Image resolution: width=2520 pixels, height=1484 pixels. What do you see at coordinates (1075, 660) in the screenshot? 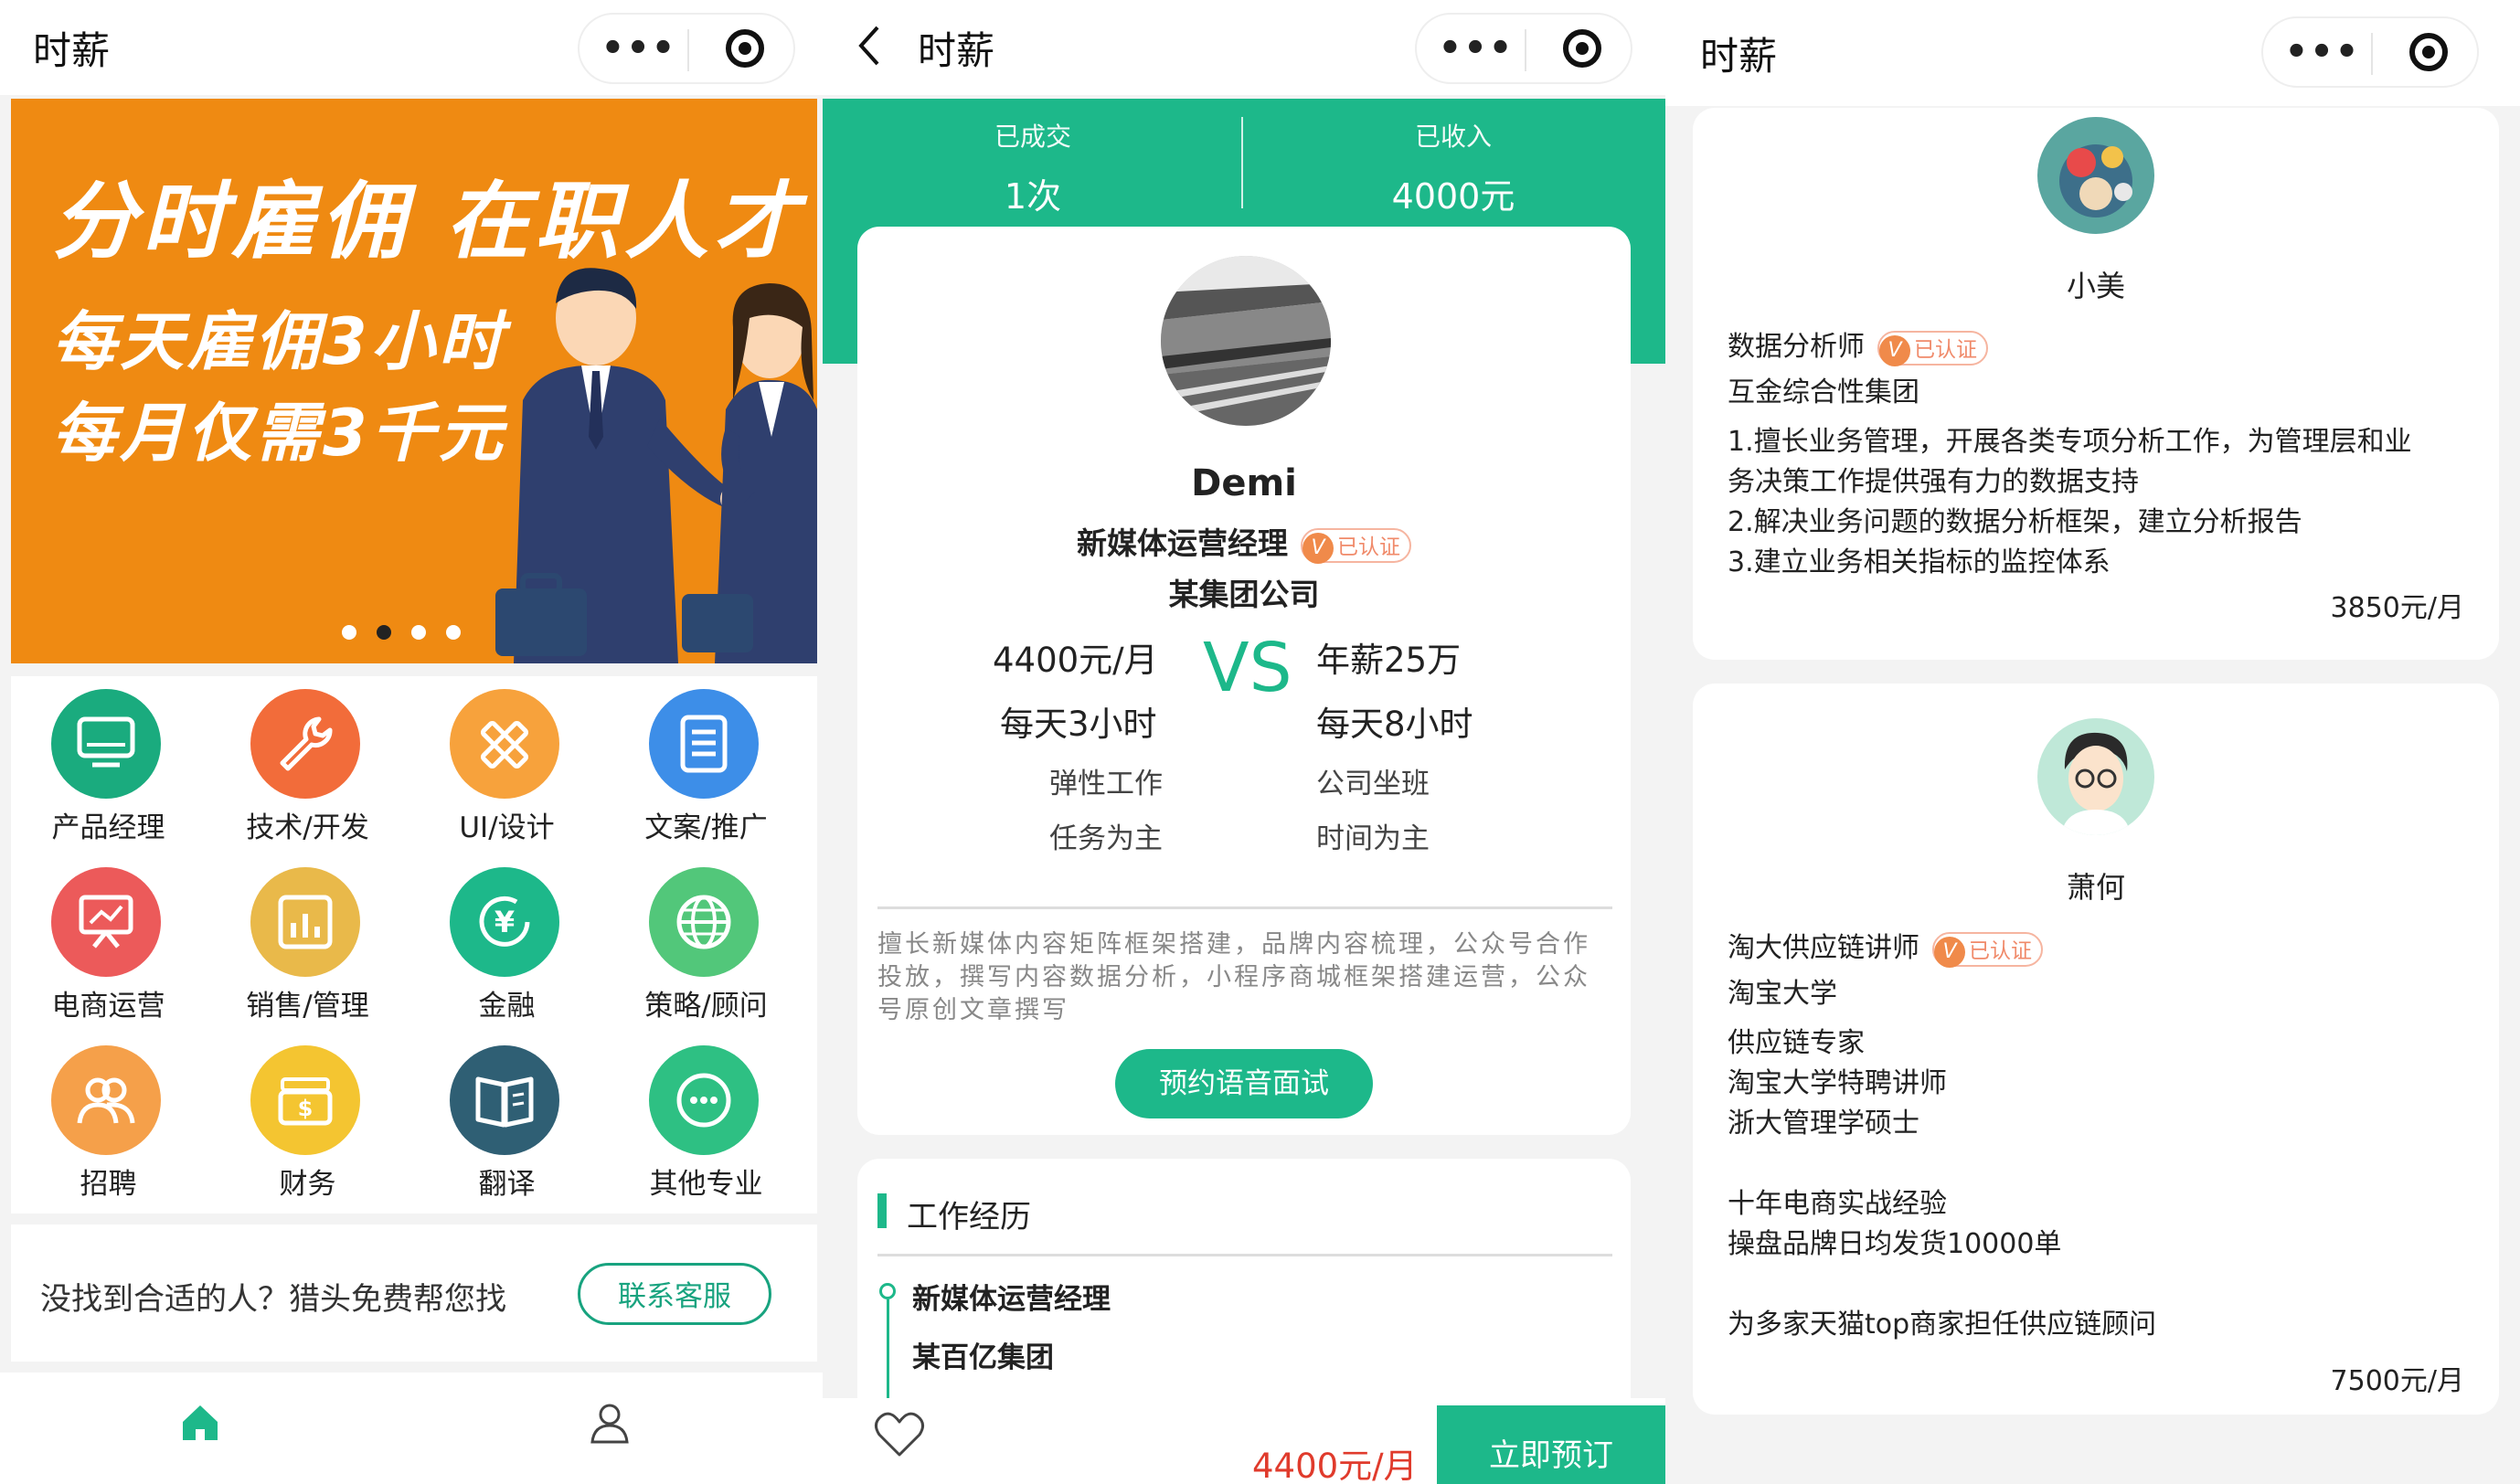
I see `left-pay: 4400元/月` at bounding box center [1075, 660].